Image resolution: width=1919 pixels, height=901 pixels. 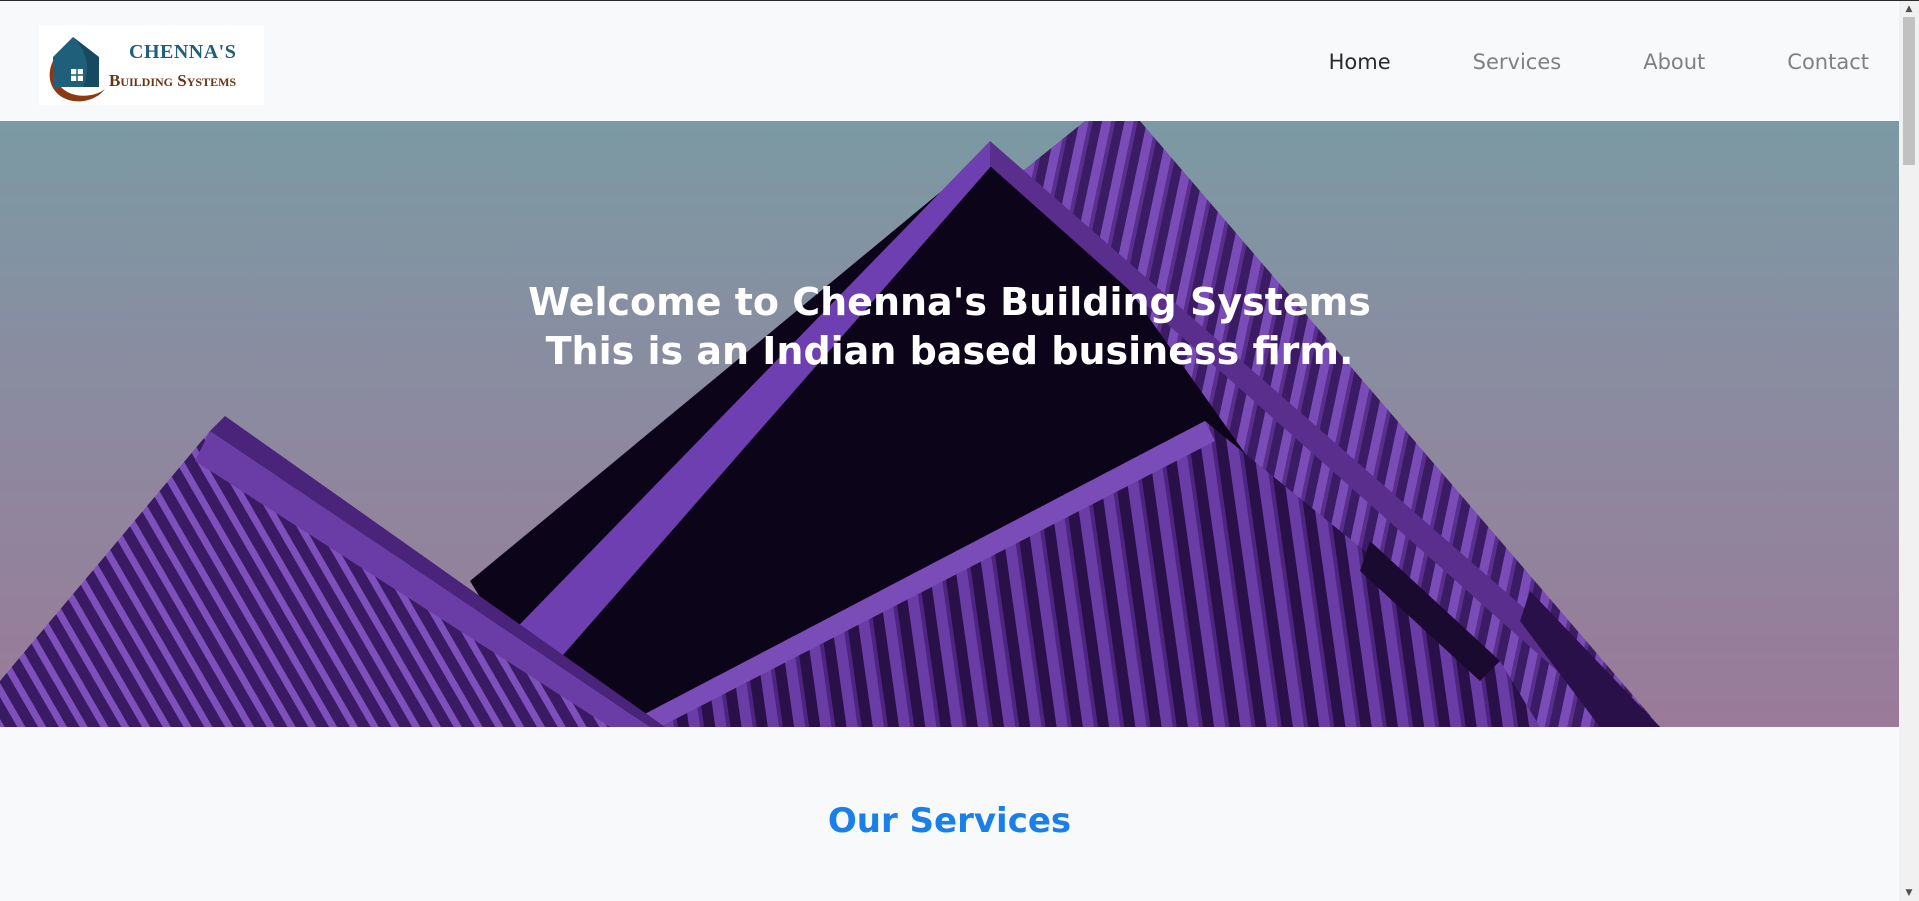 What do you see at coordinates (1517, 62) in the screenshot?
I see `nav-link-services: Services` at bounding box center [1517, 62].